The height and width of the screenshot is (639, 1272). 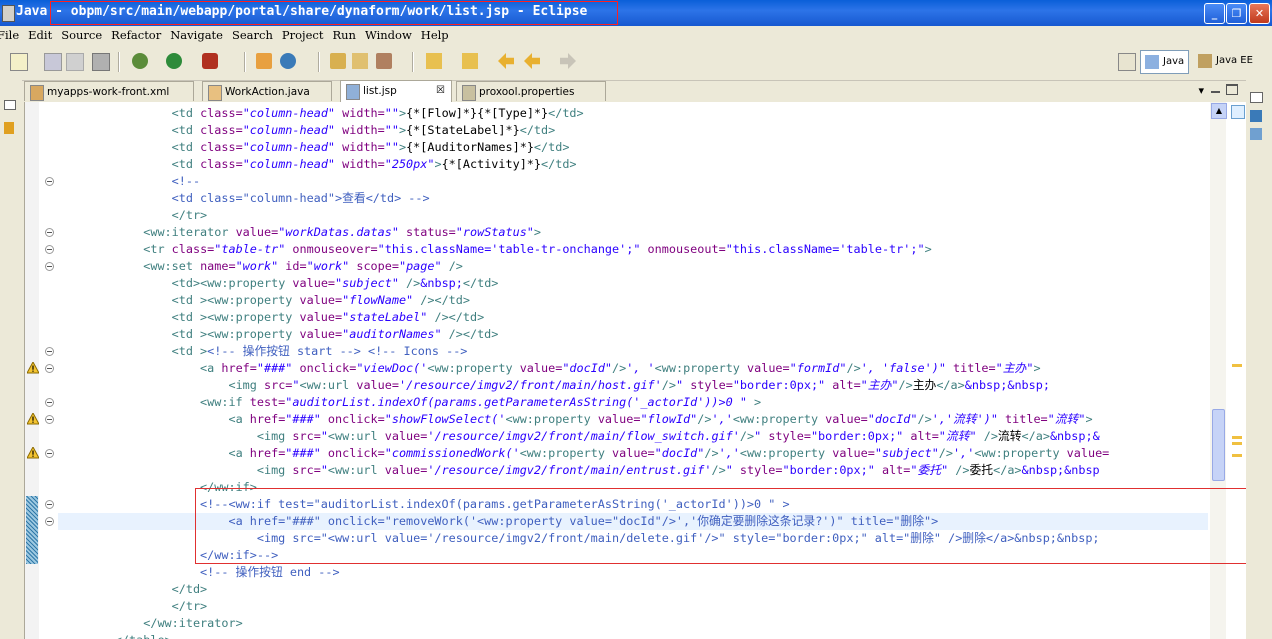 I want to click on code-token: "委托", so click(x=929, y=470).